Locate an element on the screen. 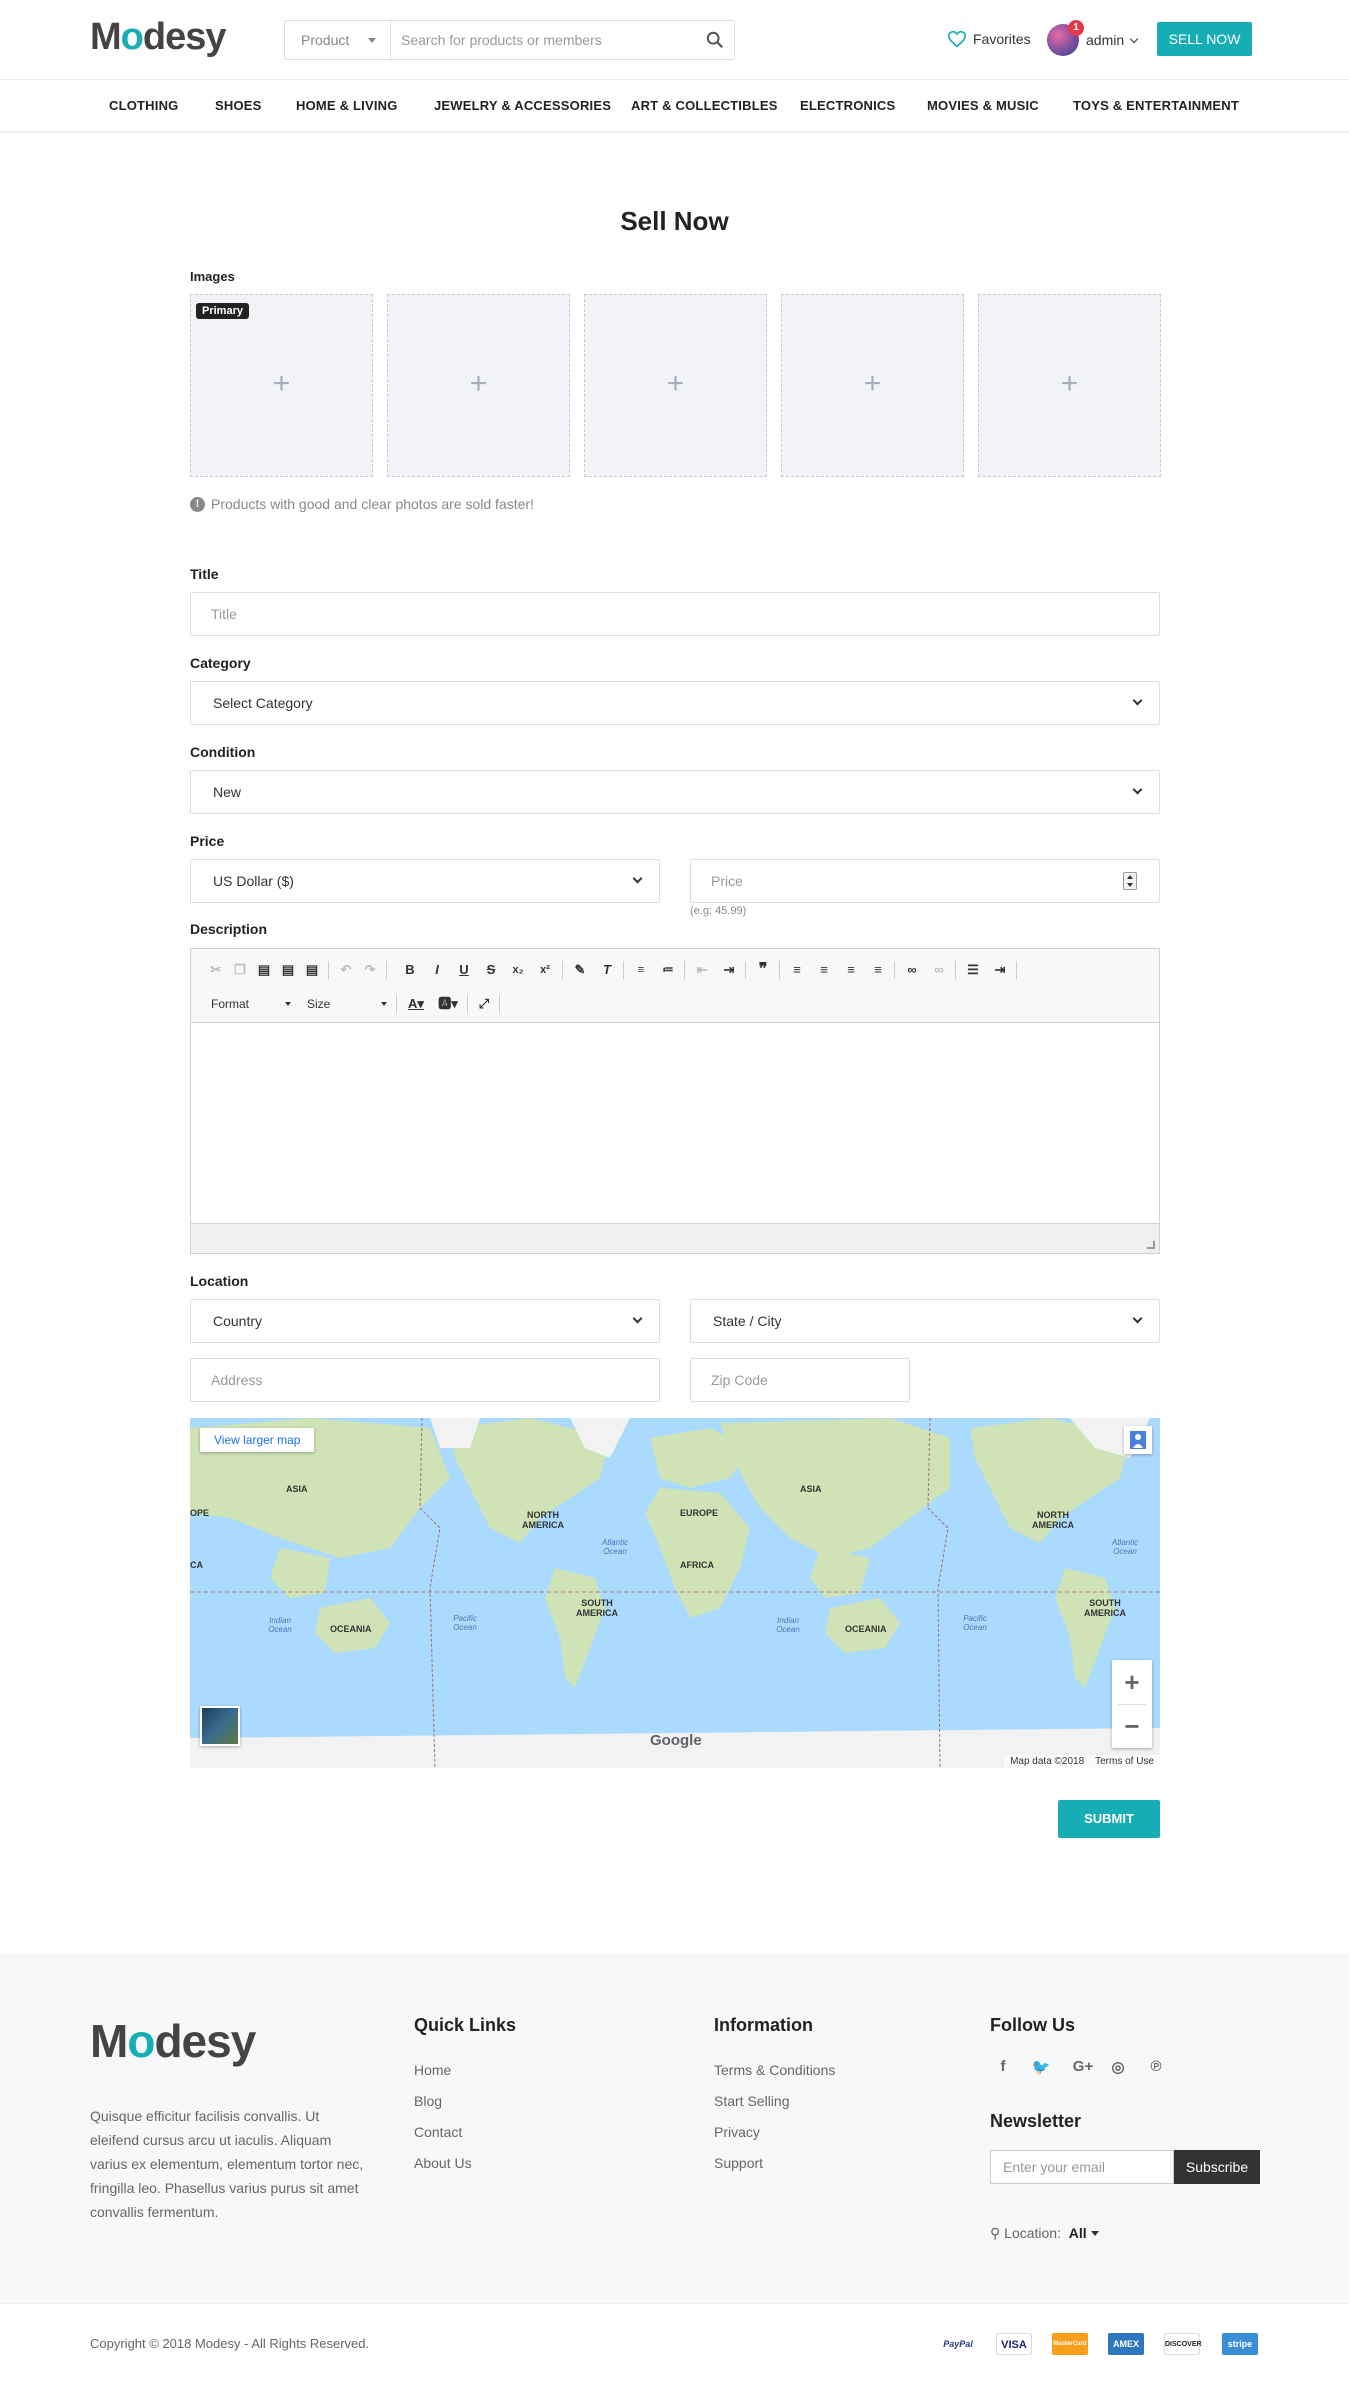  bulleted-list-icon: ≔ is located at coordinates (668, 970).